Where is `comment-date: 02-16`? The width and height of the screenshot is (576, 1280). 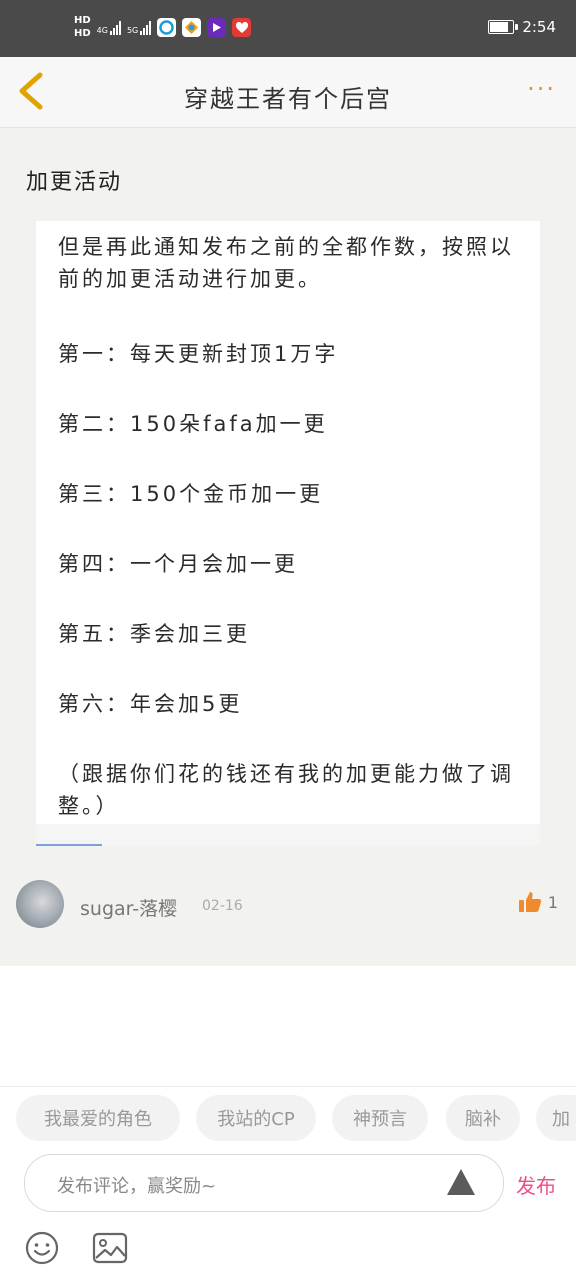
comment-date: 02-16 is located at coordinates (222, 906).